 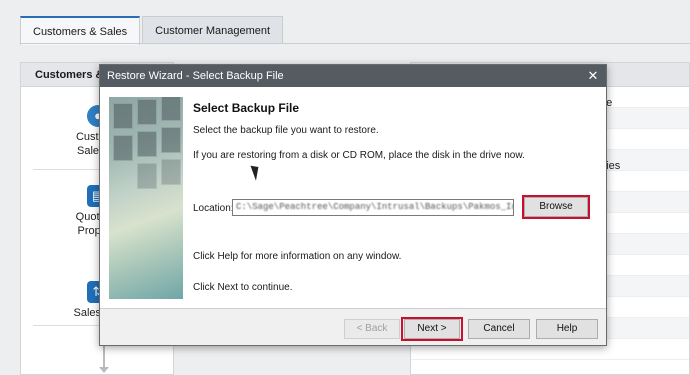 I want to click on location-label: Location:, so click(x=213, y=208).